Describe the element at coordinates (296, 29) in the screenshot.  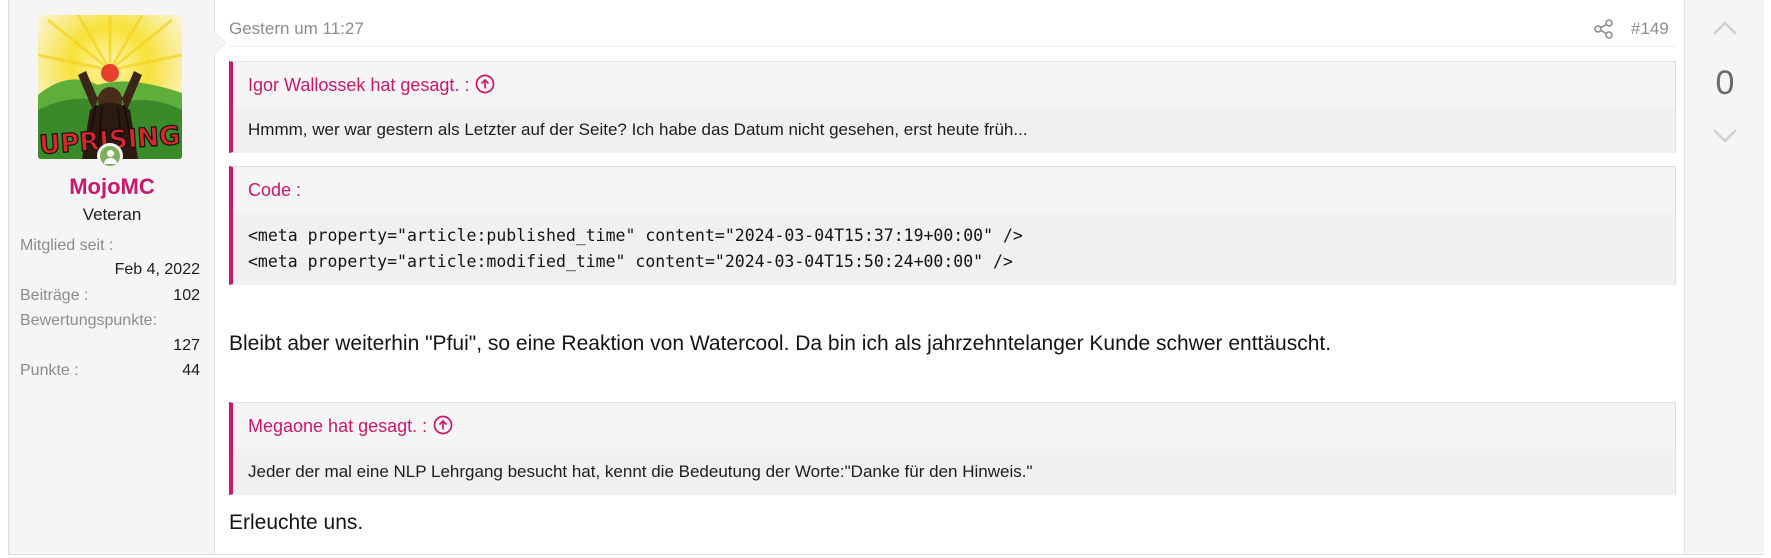
I see `post-date: Gestern um 11:27` at that location.